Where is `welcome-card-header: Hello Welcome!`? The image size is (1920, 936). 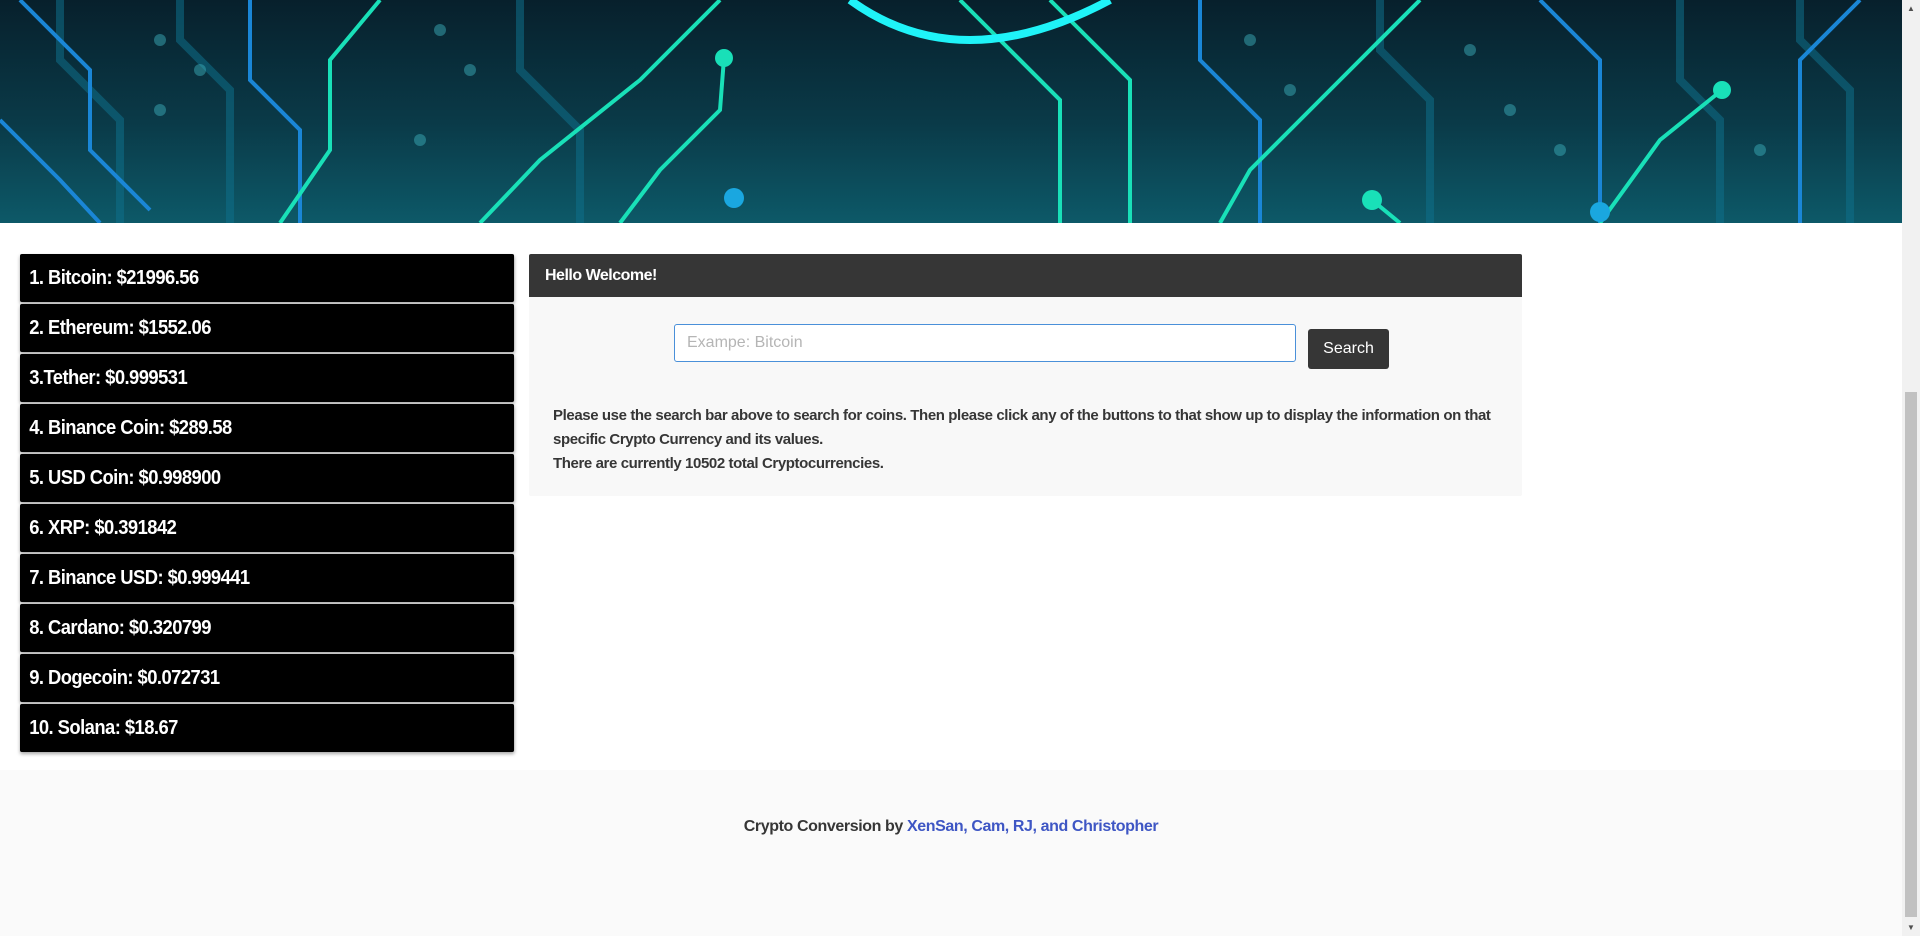 welcome-card-header: Hello Welcome! is located at coordinates (1025, 275).